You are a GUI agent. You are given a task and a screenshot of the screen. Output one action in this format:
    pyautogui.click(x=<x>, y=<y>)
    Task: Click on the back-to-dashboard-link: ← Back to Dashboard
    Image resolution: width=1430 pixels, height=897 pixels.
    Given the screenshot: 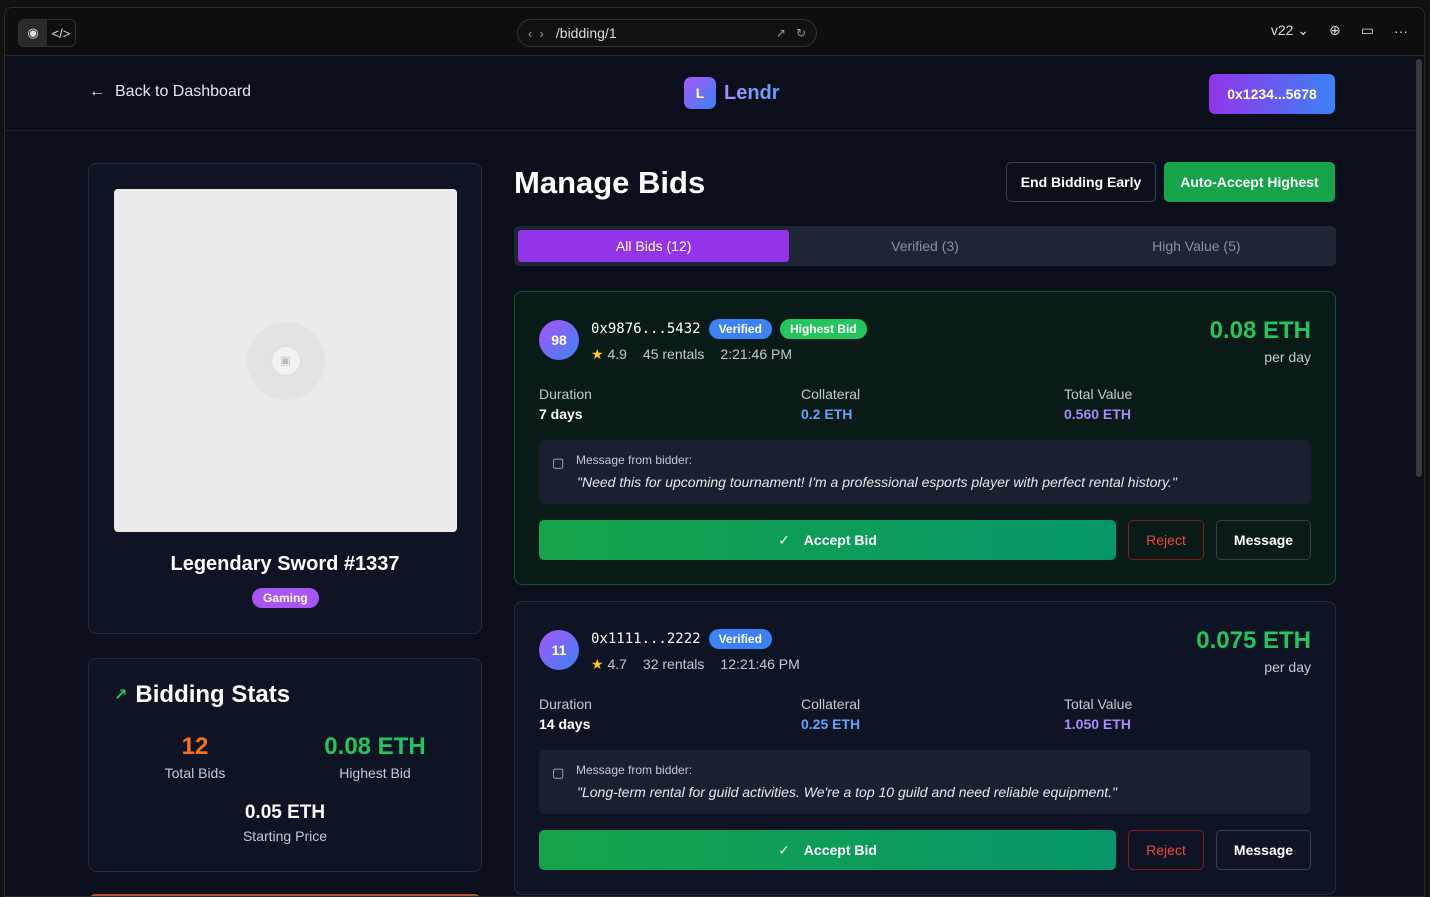 What is the action you would take?
    pyautogui.click(x=170, y=92)
    